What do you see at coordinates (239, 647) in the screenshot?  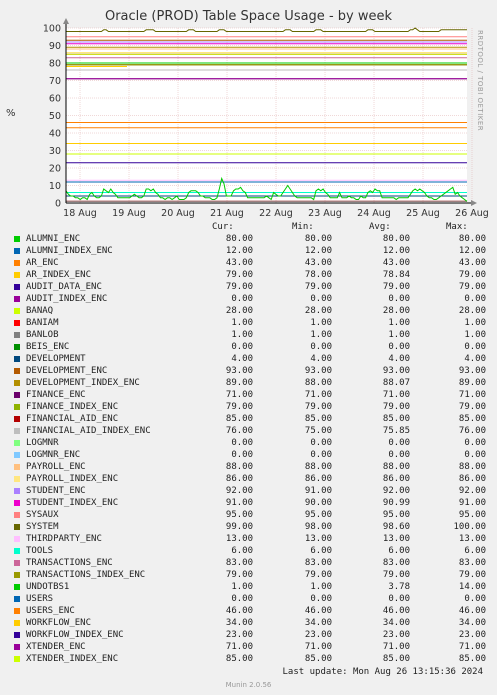 I see `legend-cur-value: 71.00` at bounding box center [239, 647].